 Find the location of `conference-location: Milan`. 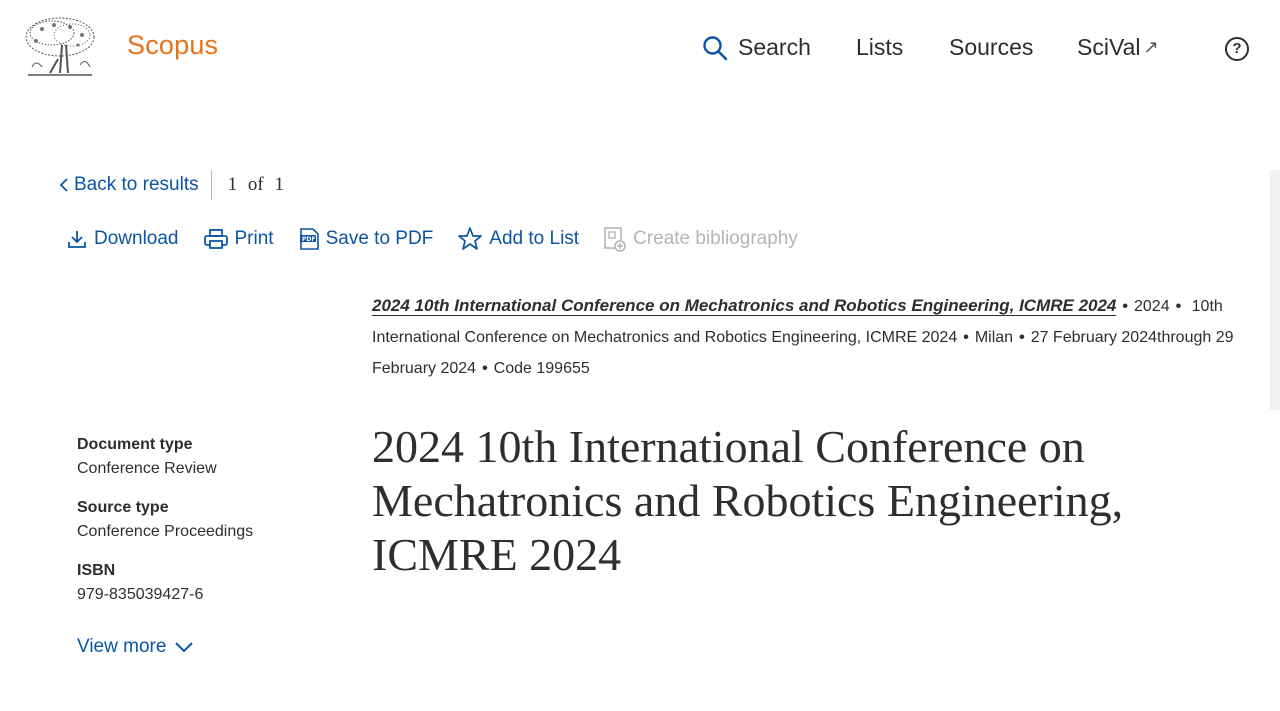

conference-location: Milan is located at coordinates (994, 337).